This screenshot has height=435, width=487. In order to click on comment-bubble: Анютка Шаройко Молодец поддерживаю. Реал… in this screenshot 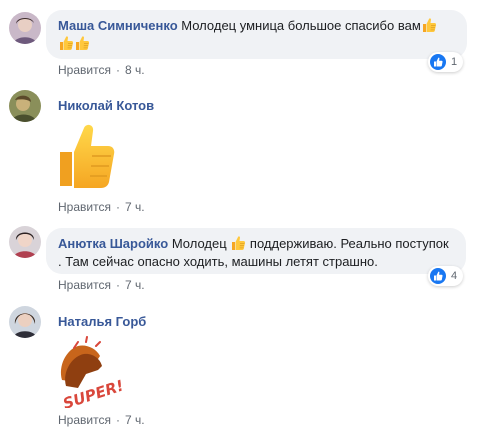, I will do `click(256, 251)`.